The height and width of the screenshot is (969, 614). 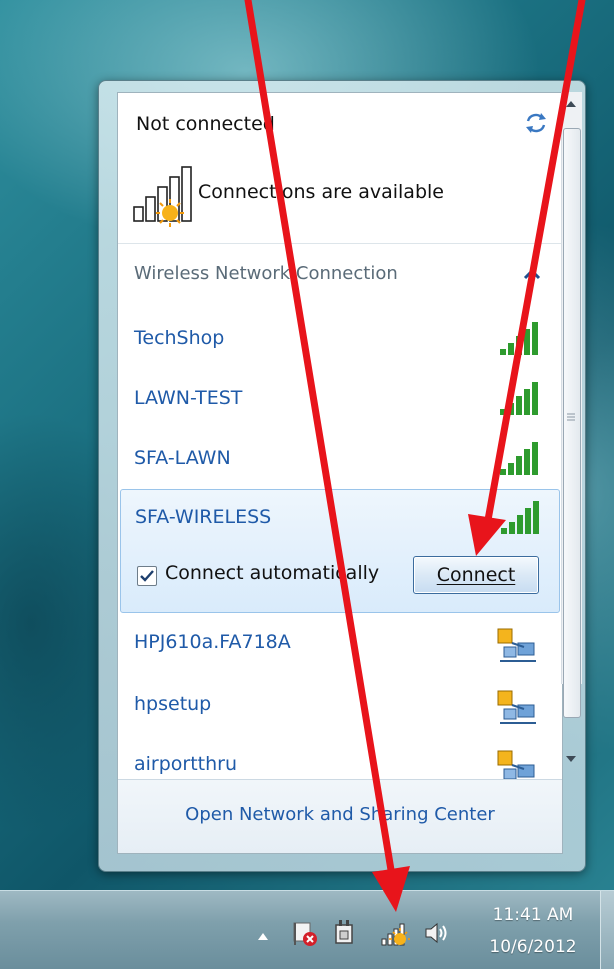 I want to click on connection-status: Not connected, so click(x=205, y=124).